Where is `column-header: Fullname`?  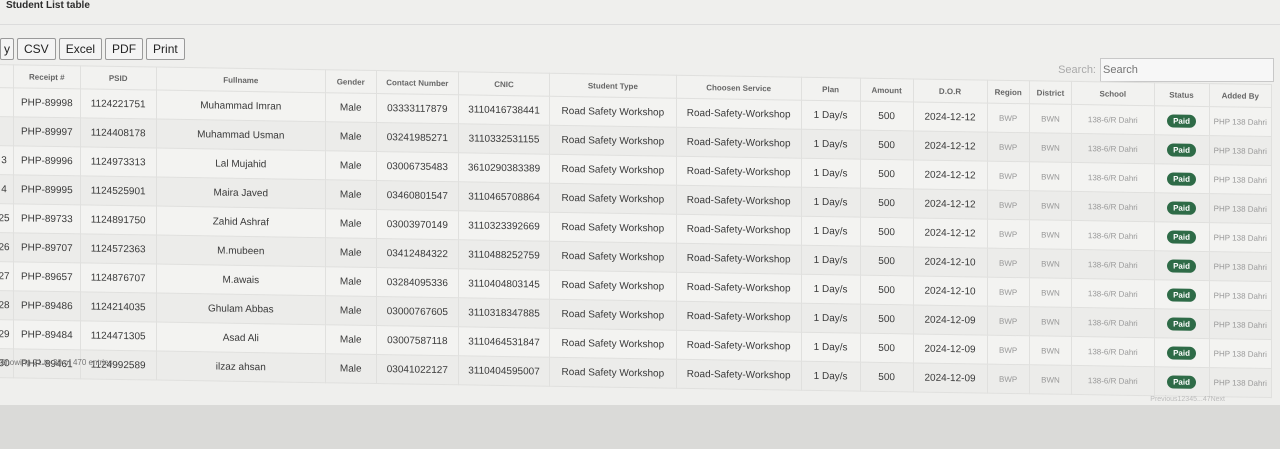
column-header: Fullname is located at coordinates (241, 80).